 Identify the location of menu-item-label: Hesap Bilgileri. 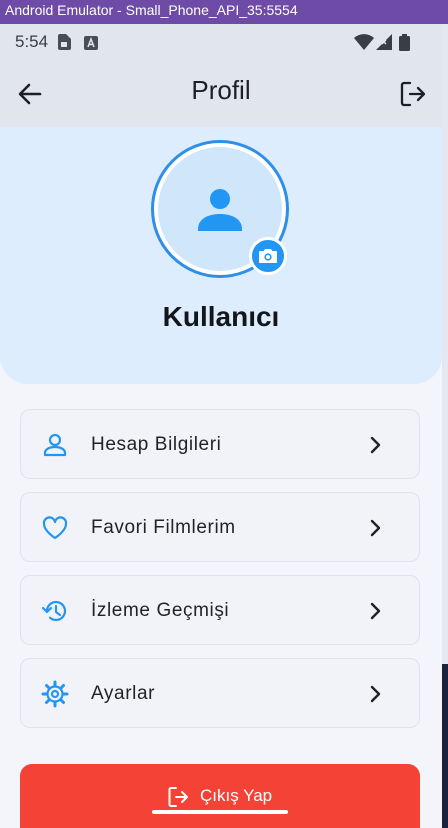
(156, 444).